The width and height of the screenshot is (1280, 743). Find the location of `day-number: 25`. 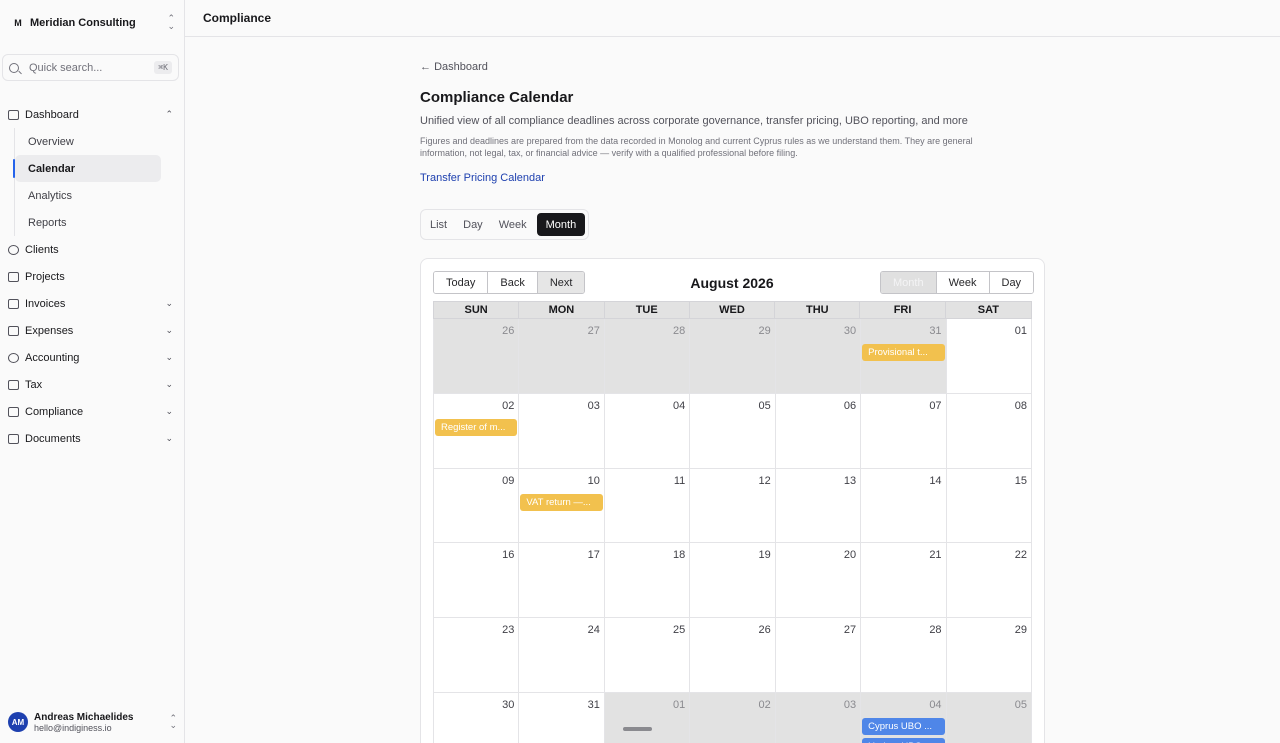

day-number: 25 is located at coordinates (679, 630).